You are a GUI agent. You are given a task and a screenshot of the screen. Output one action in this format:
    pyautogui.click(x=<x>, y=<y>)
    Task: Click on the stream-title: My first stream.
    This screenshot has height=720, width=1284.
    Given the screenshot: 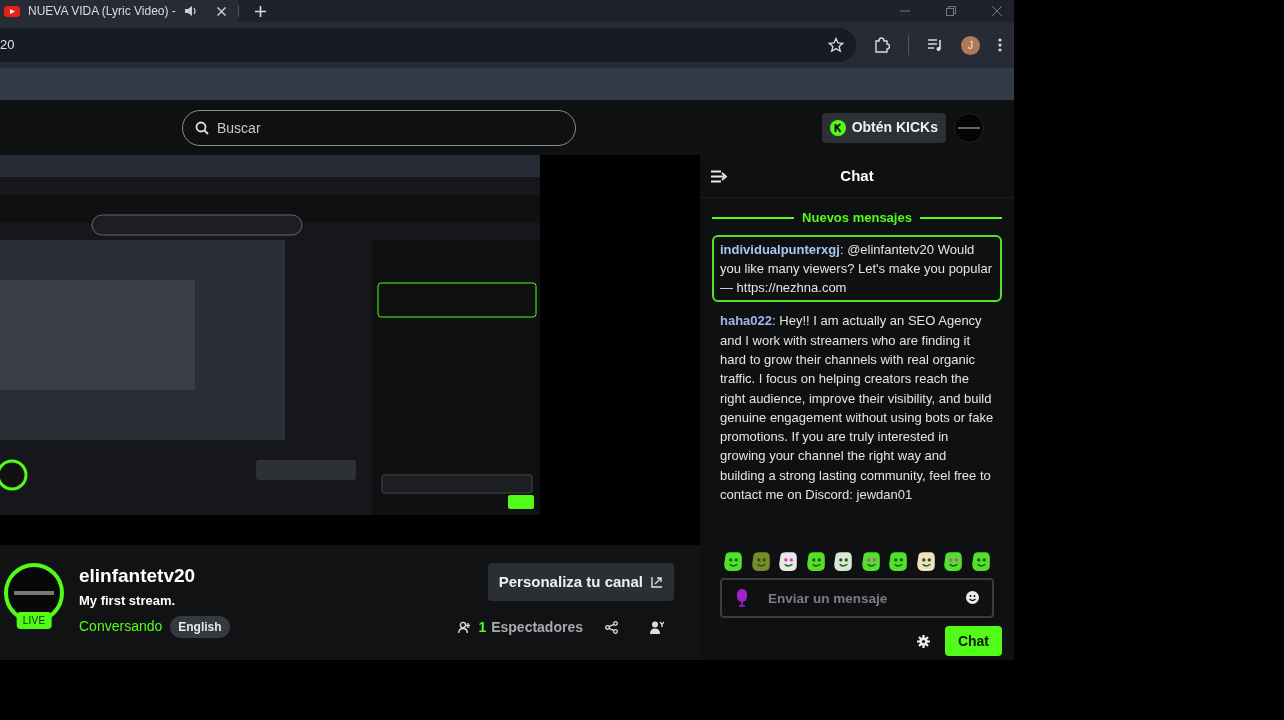 What is the action you would take?
    pyautogui.click(x=128, y=601)
    